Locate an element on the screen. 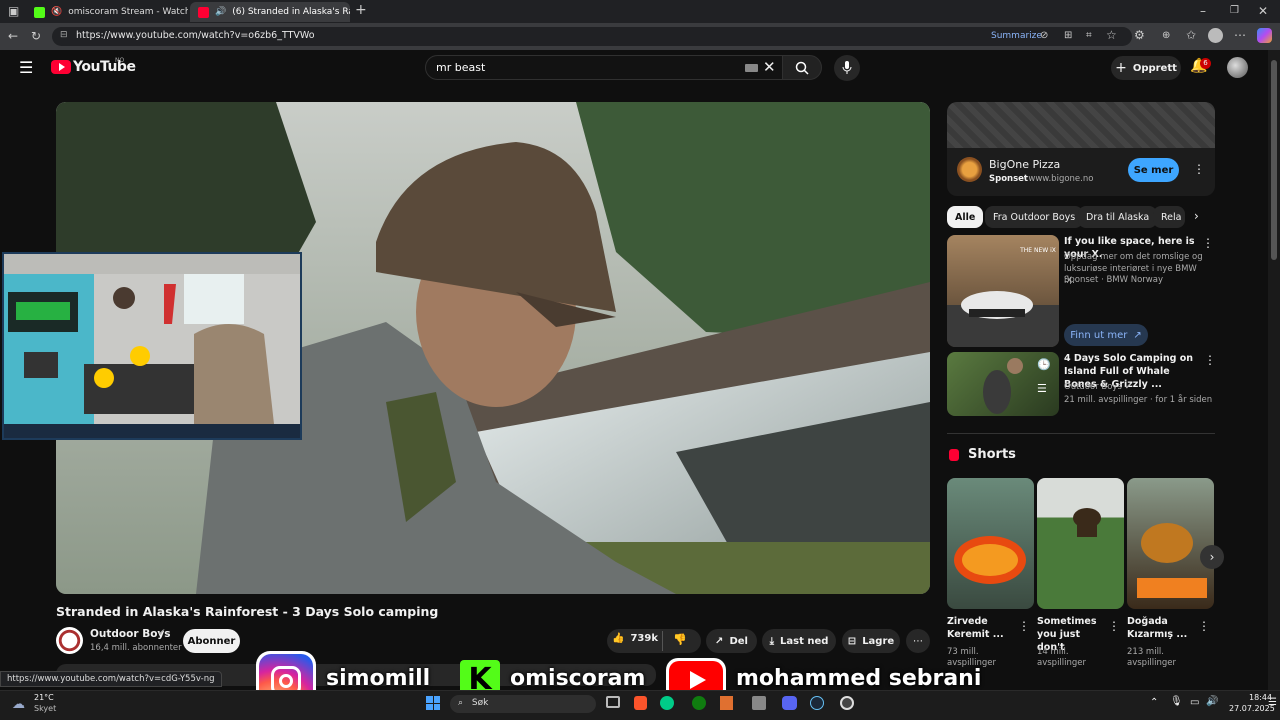 The width and height of the screenshot is (1280, 720). microphone-tray-icon: 🎙 is located at coordinates (1176, 701).